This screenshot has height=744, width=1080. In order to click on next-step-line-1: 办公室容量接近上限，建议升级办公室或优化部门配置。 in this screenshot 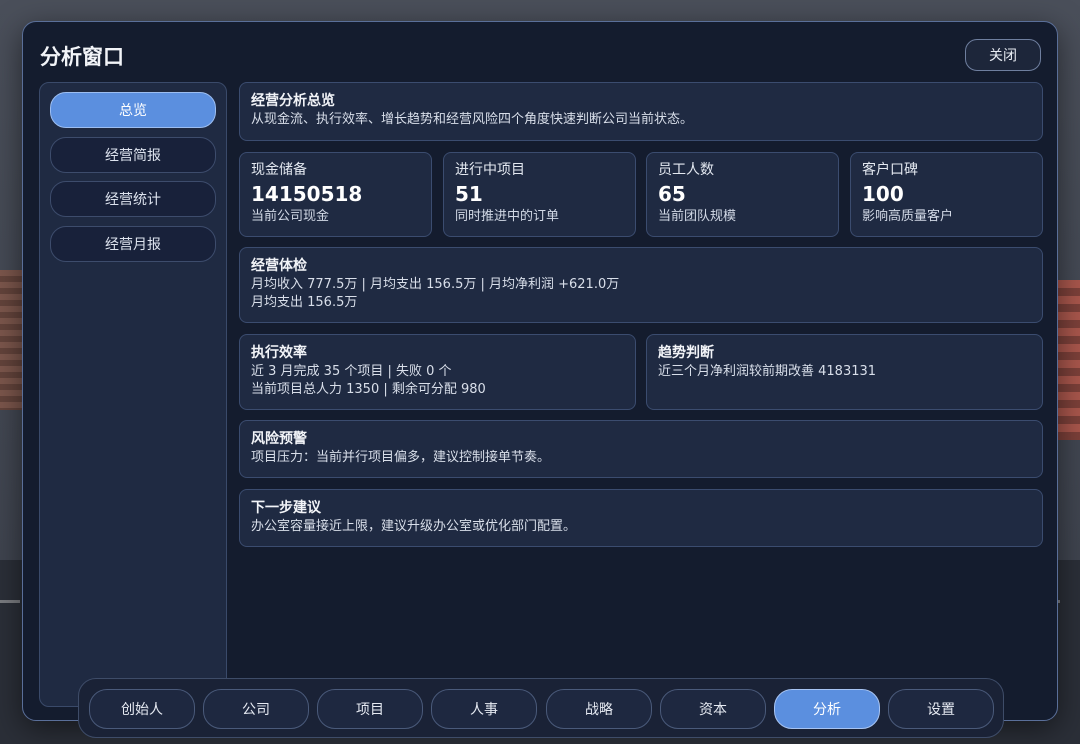, I will do `click(414, 526)`.